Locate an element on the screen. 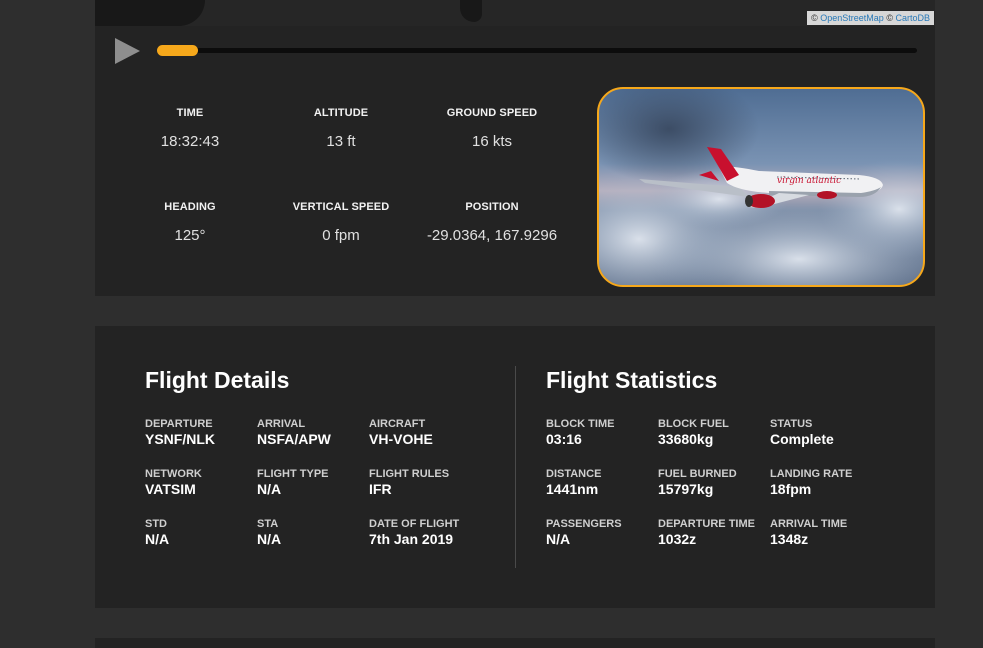 The image size is (983, 648). stat-altitude-value: 13 ft is located at coordinates (341, 141).